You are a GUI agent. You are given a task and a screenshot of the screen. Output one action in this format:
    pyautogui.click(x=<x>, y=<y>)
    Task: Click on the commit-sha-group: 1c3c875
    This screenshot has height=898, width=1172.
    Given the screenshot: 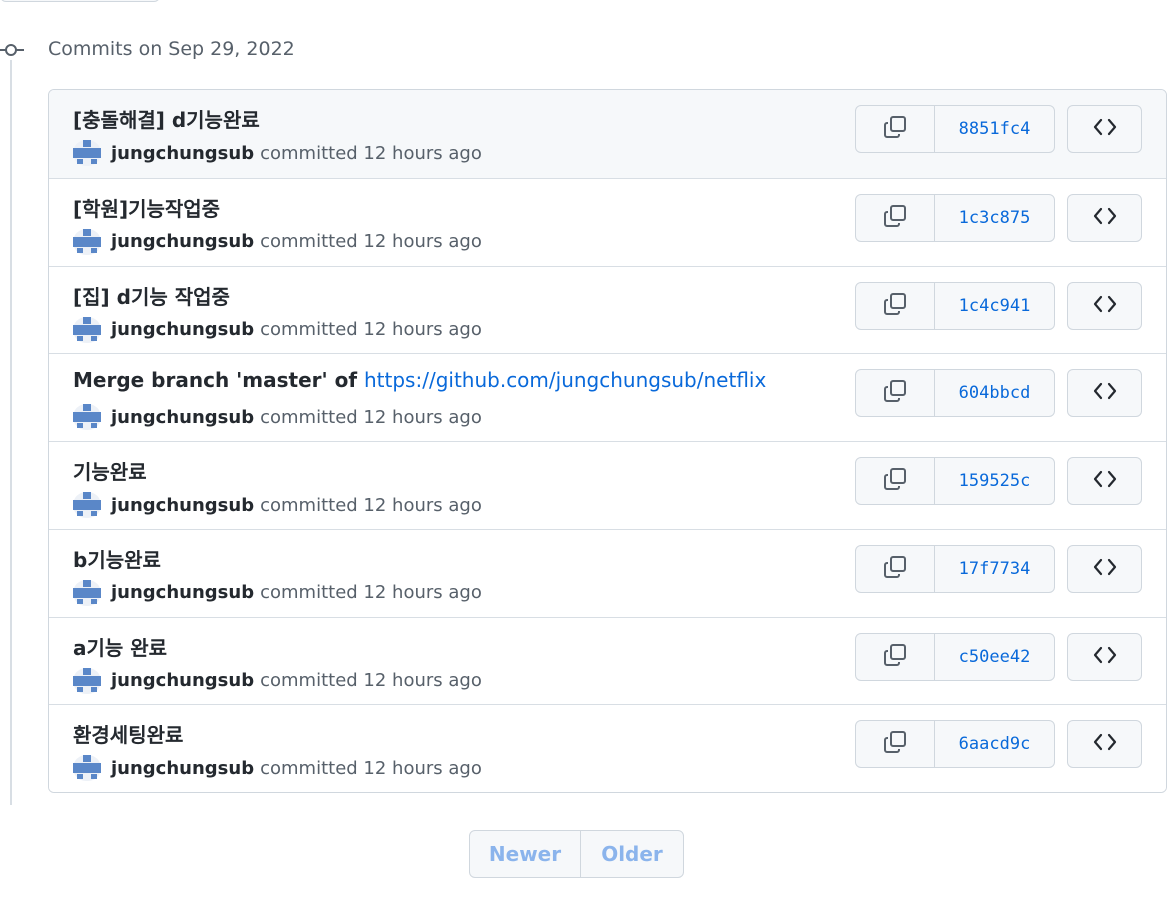 What is the action you would take?
    pyautogui.click(x=955, y=217)
    